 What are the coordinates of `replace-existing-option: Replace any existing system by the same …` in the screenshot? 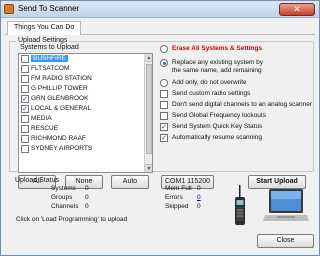 It's located at (235, 67).